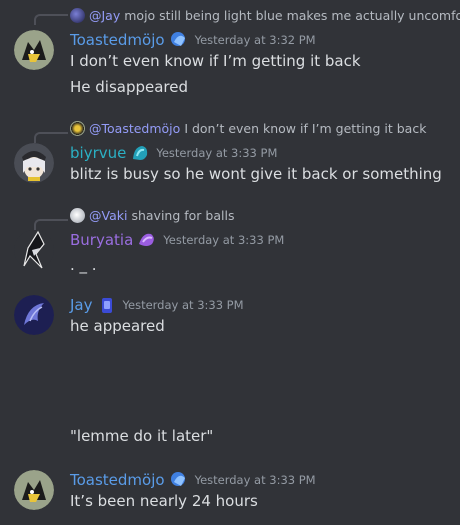  What do you see at coordinates (107, 305) in the screenshot?
I see `blue-jar-icon` at bounding box center [107, 305].